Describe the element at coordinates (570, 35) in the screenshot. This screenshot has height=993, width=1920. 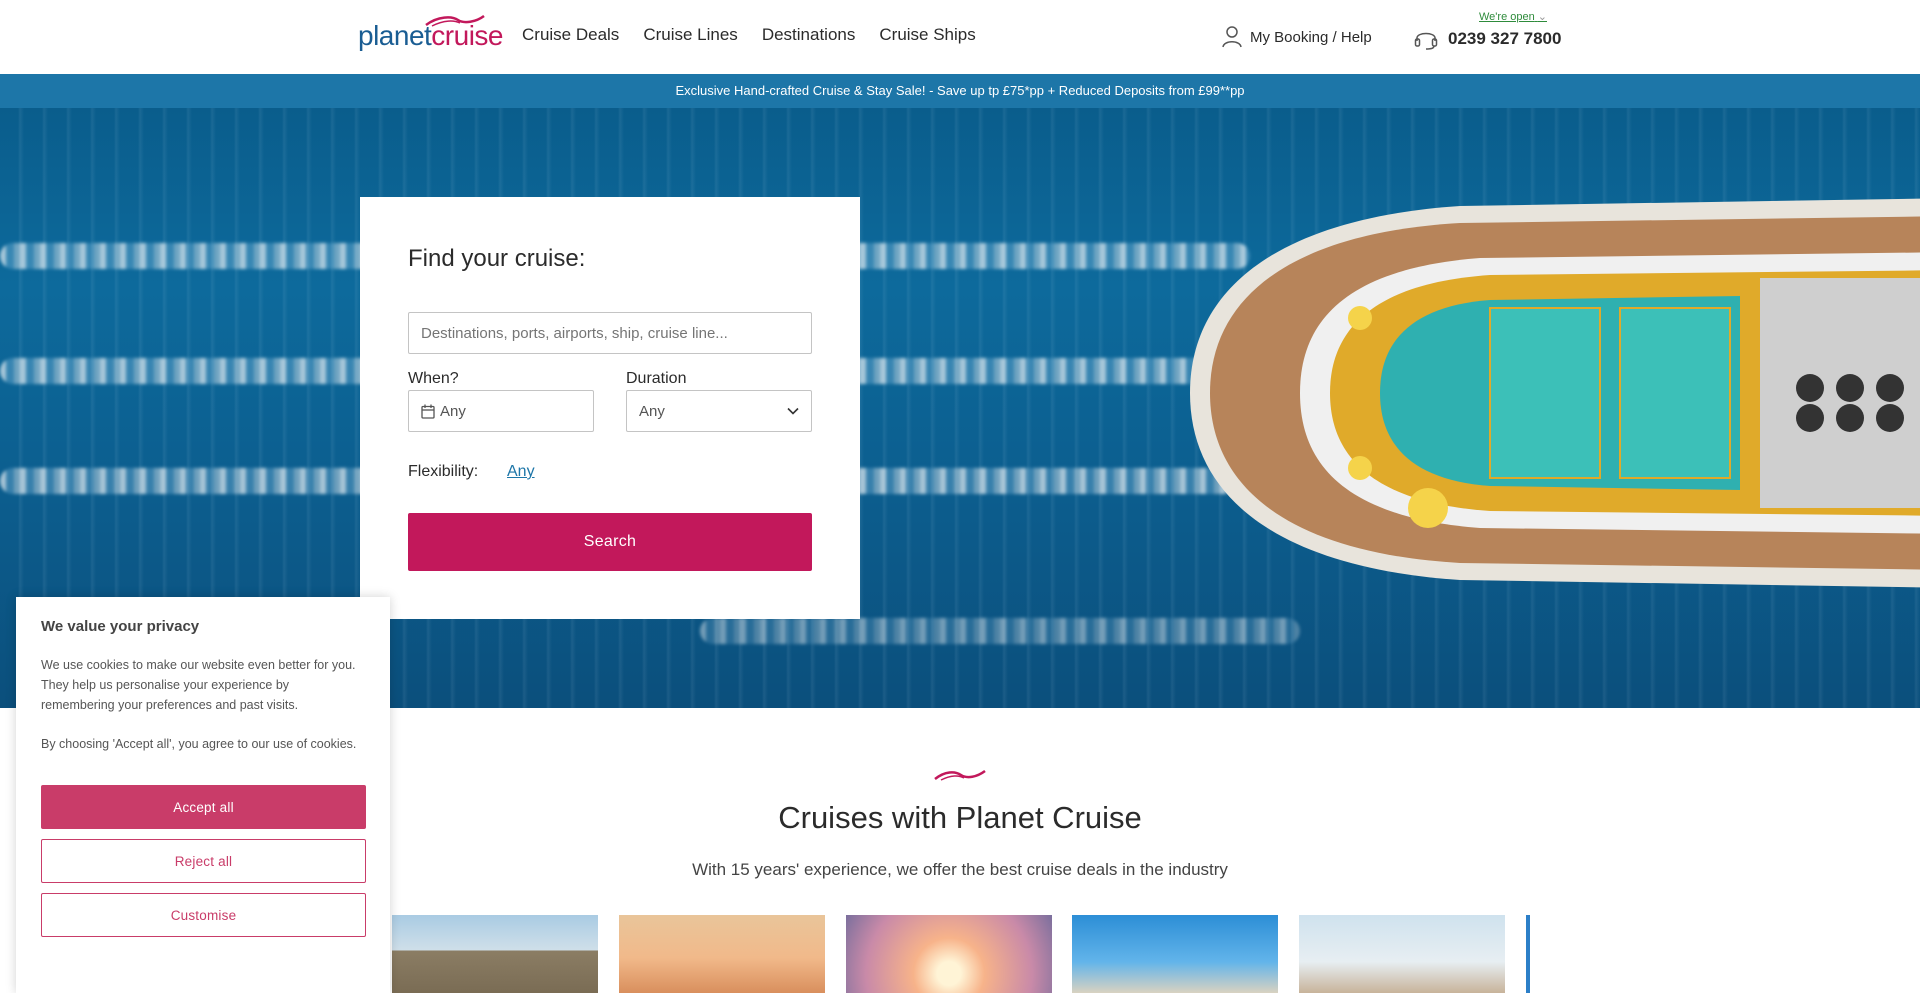
I see `nav-cruise-deals: Cruise Deals` at that location.